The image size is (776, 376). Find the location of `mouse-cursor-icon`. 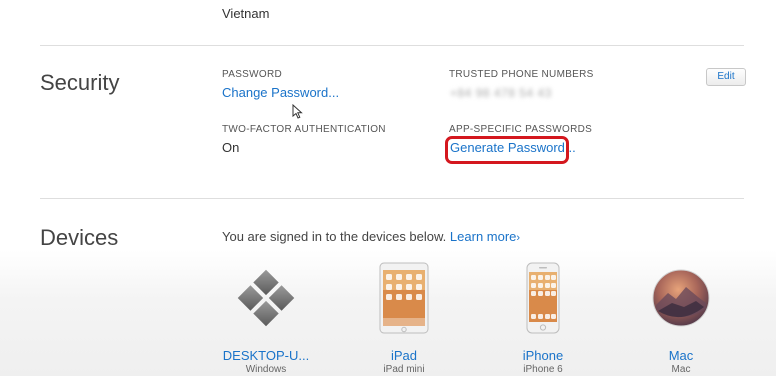

mouse-cursor-icon is located at coordinates (297, 111).